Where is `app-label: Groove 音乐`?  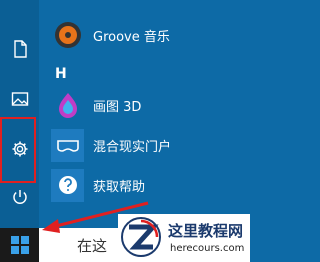
app-label: Groove 音乐 is located at coordinates (131, 37).